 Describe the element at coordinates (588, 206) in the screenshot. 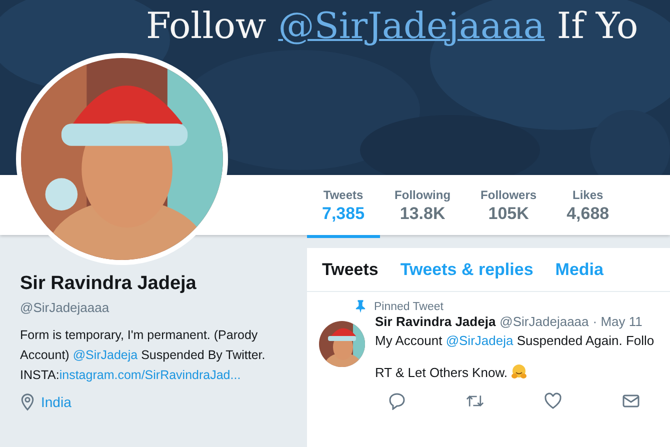

I see `stat-tab: Likes 4,688` at that location.